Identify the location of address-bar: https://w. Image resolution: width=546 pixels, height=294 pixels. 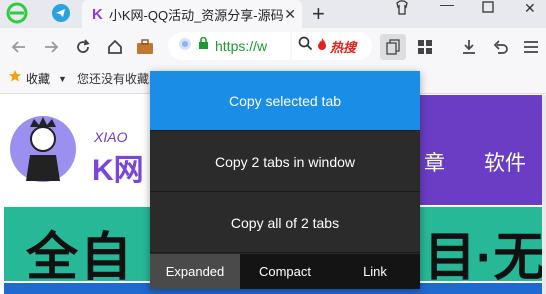
(229, 46).